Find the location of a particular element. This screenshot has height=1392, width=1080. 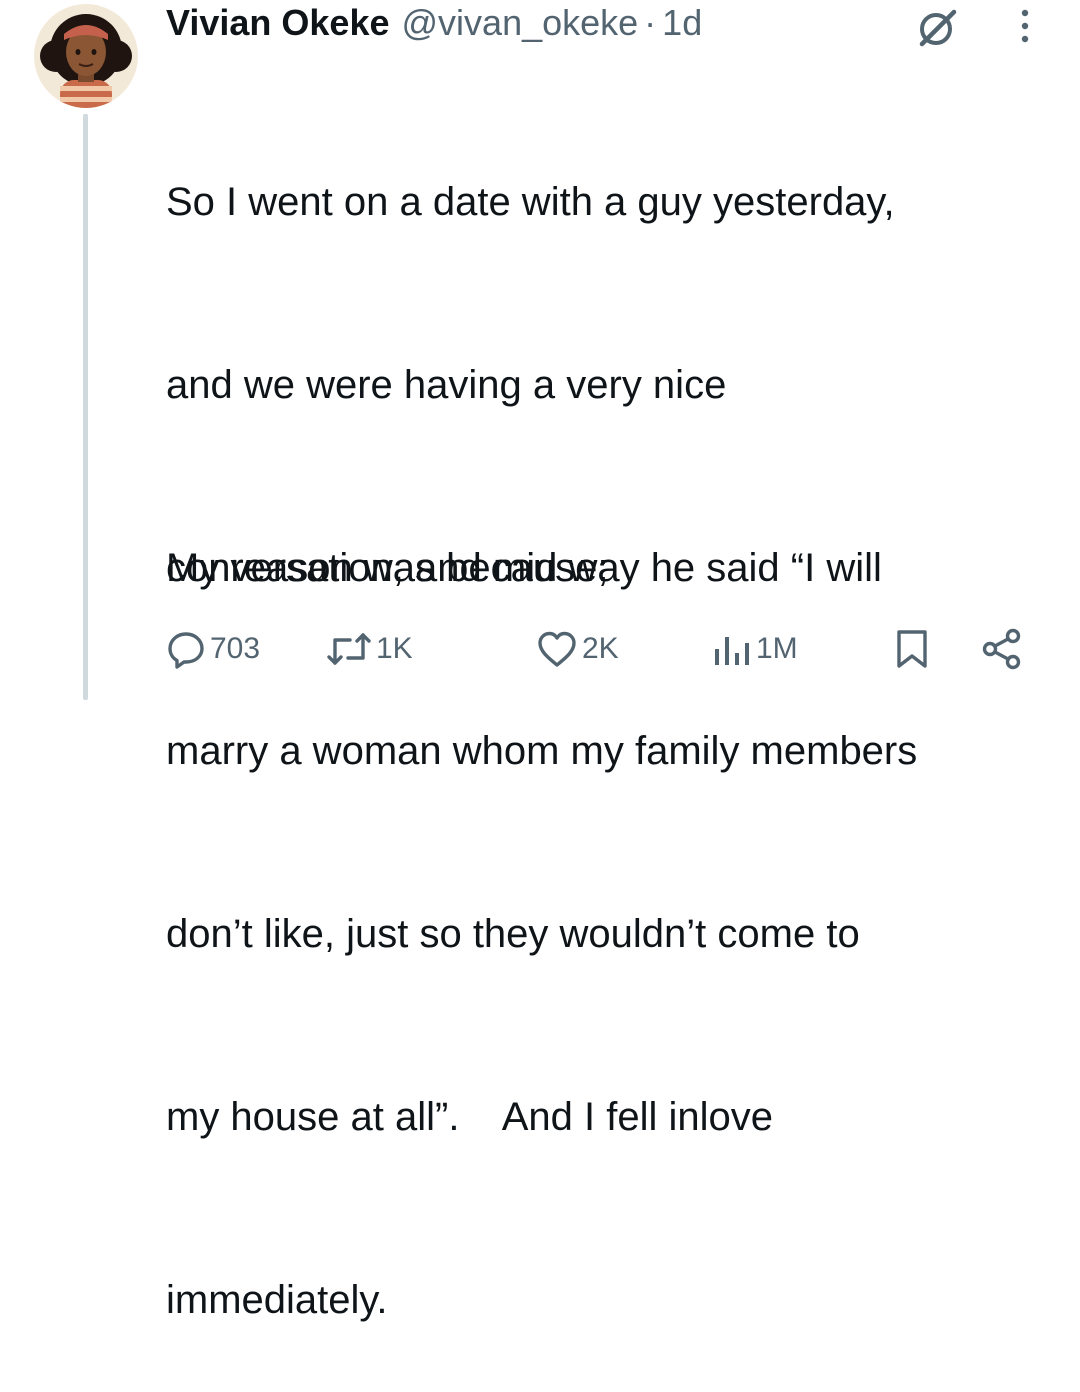

share-button is located at coordinates (1002, 649).